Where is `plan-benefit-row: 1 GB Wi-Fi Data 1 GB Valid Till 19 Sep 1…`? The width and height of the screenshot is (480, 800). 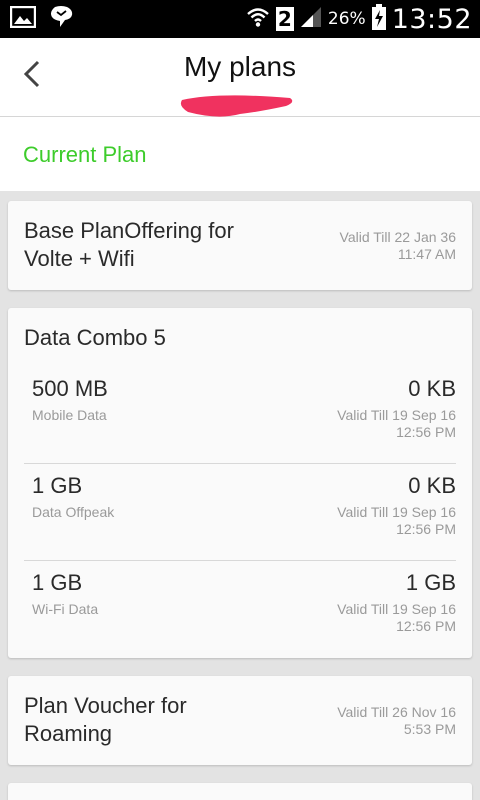 plan-benefit-row: 1 GB Wi-Fi Data 1 GB Valid Till 19 Sep 1… is located at coordinates (240, 608).